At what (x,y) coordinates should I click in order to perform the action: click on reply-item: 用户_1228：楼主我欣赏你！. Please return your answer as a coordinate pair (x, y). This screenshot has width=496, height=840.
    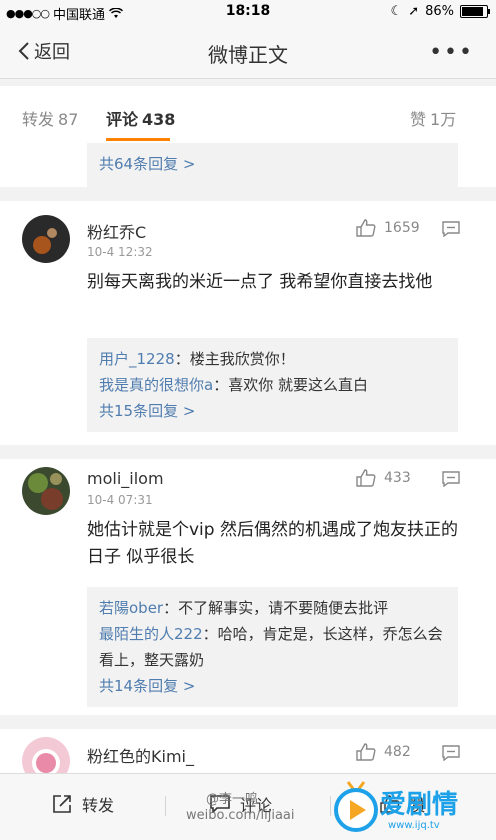
    Looking at the image, I should click on (272, 359).